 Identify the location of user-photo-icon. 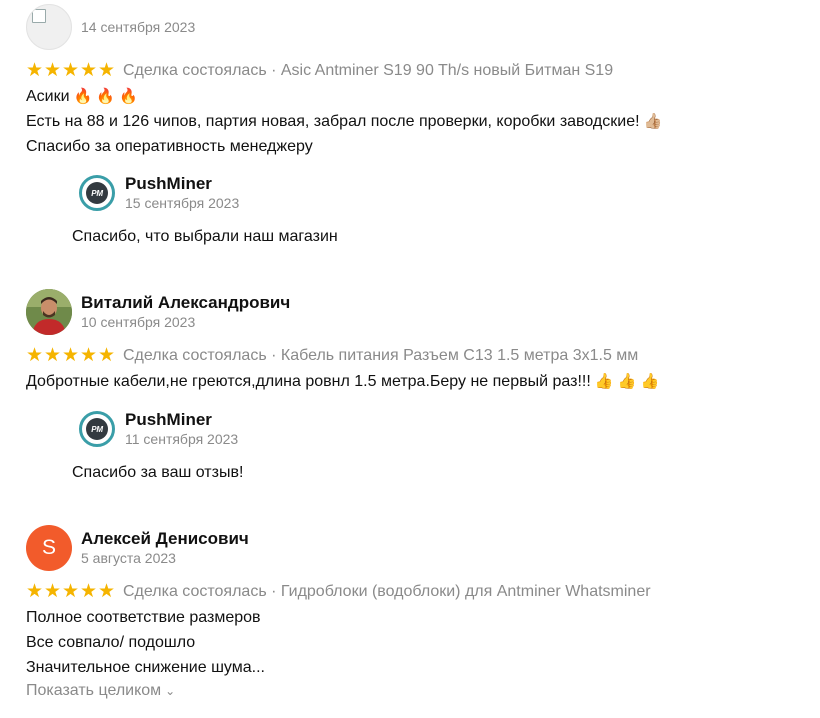
(49, 312).